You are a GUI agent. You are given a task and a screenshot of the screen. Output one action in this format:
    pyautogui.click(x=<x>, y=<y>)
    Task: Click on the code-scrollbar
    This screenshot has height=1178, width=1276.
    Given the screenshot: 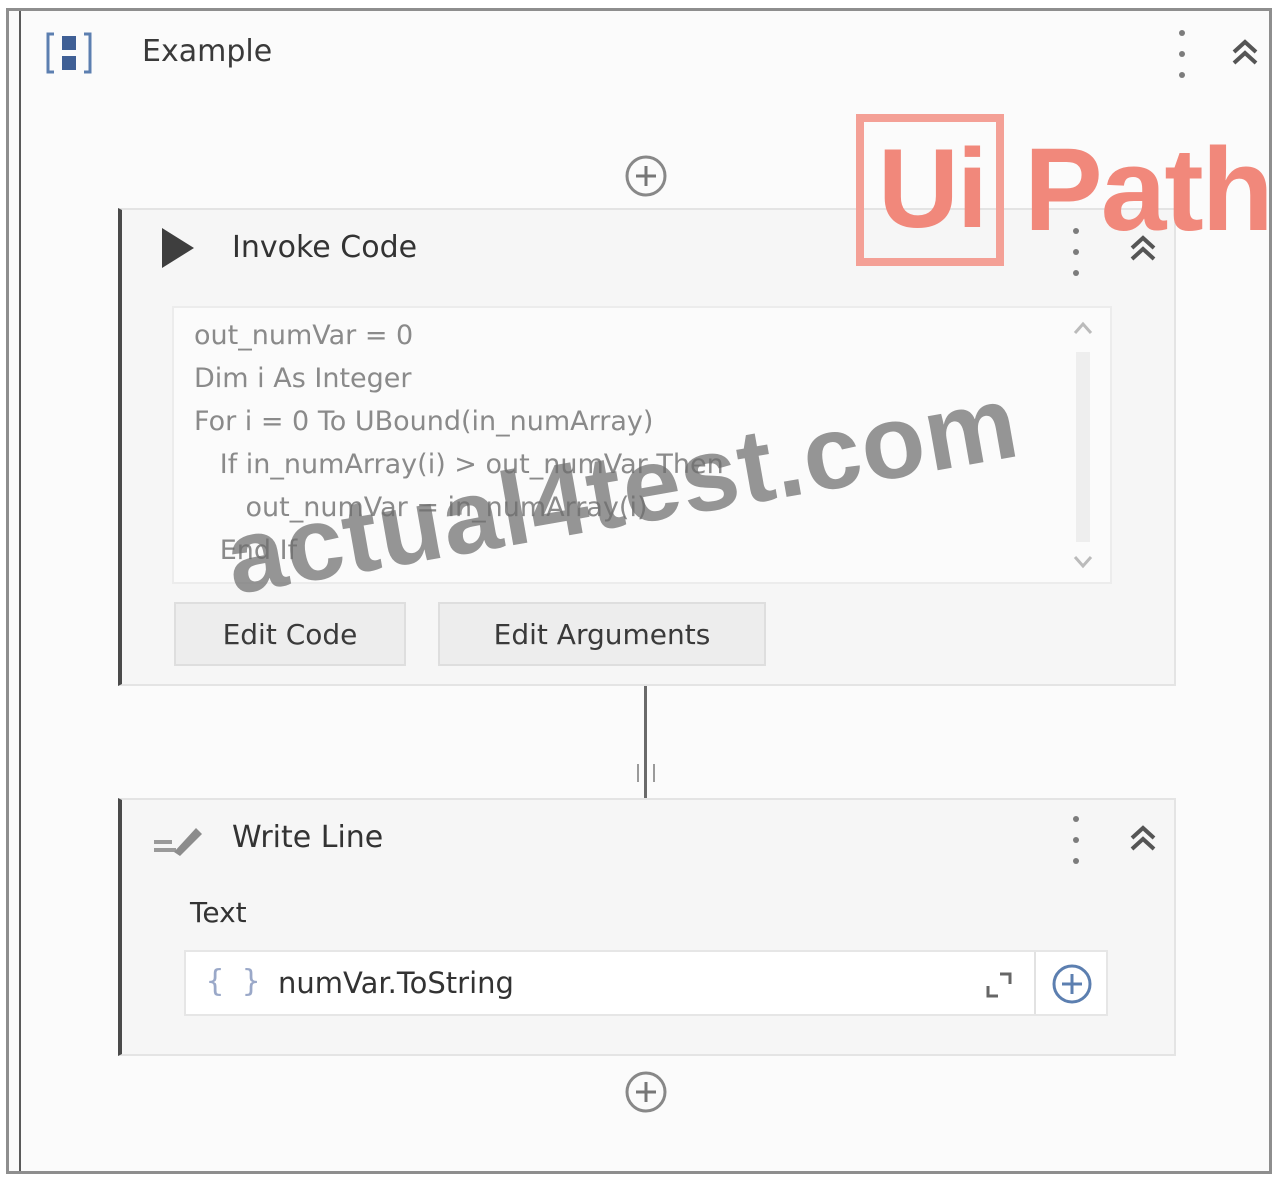 What is the action you would take?
    pyautogui.click(x=1083, y=446)
    